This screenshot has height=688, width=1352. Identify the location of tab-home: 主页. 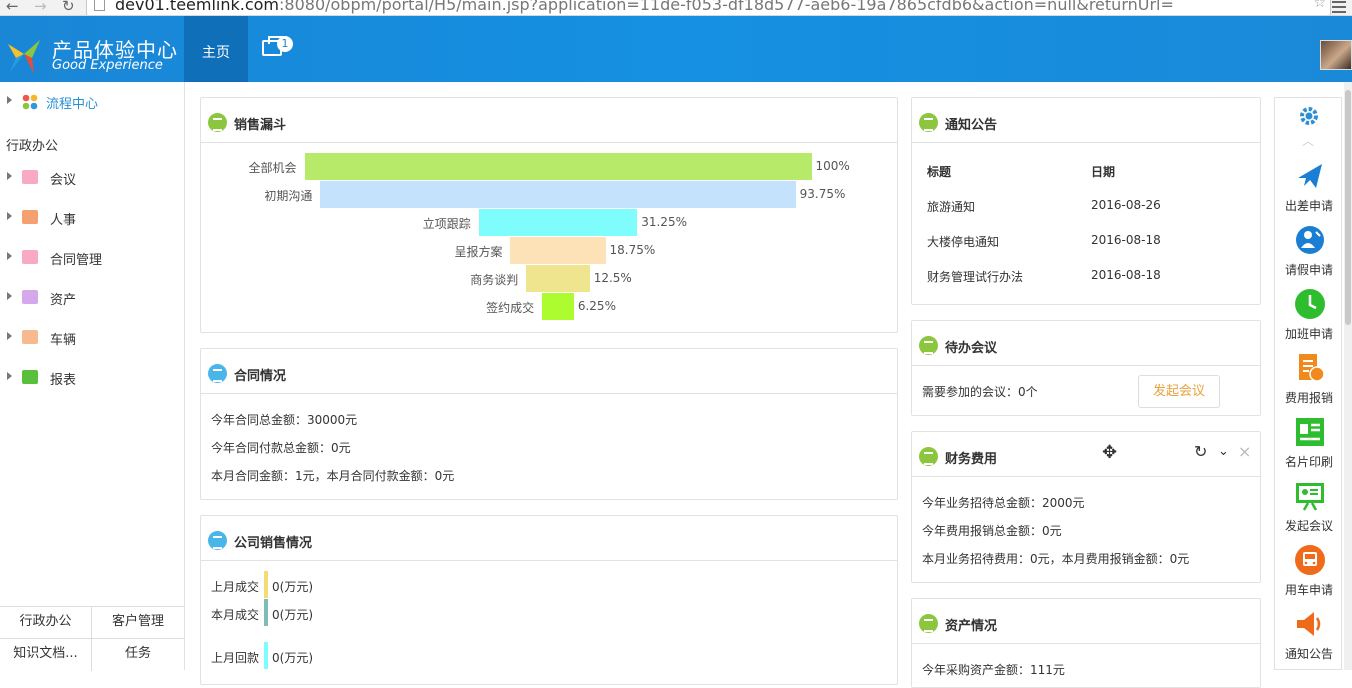
(216, 49).